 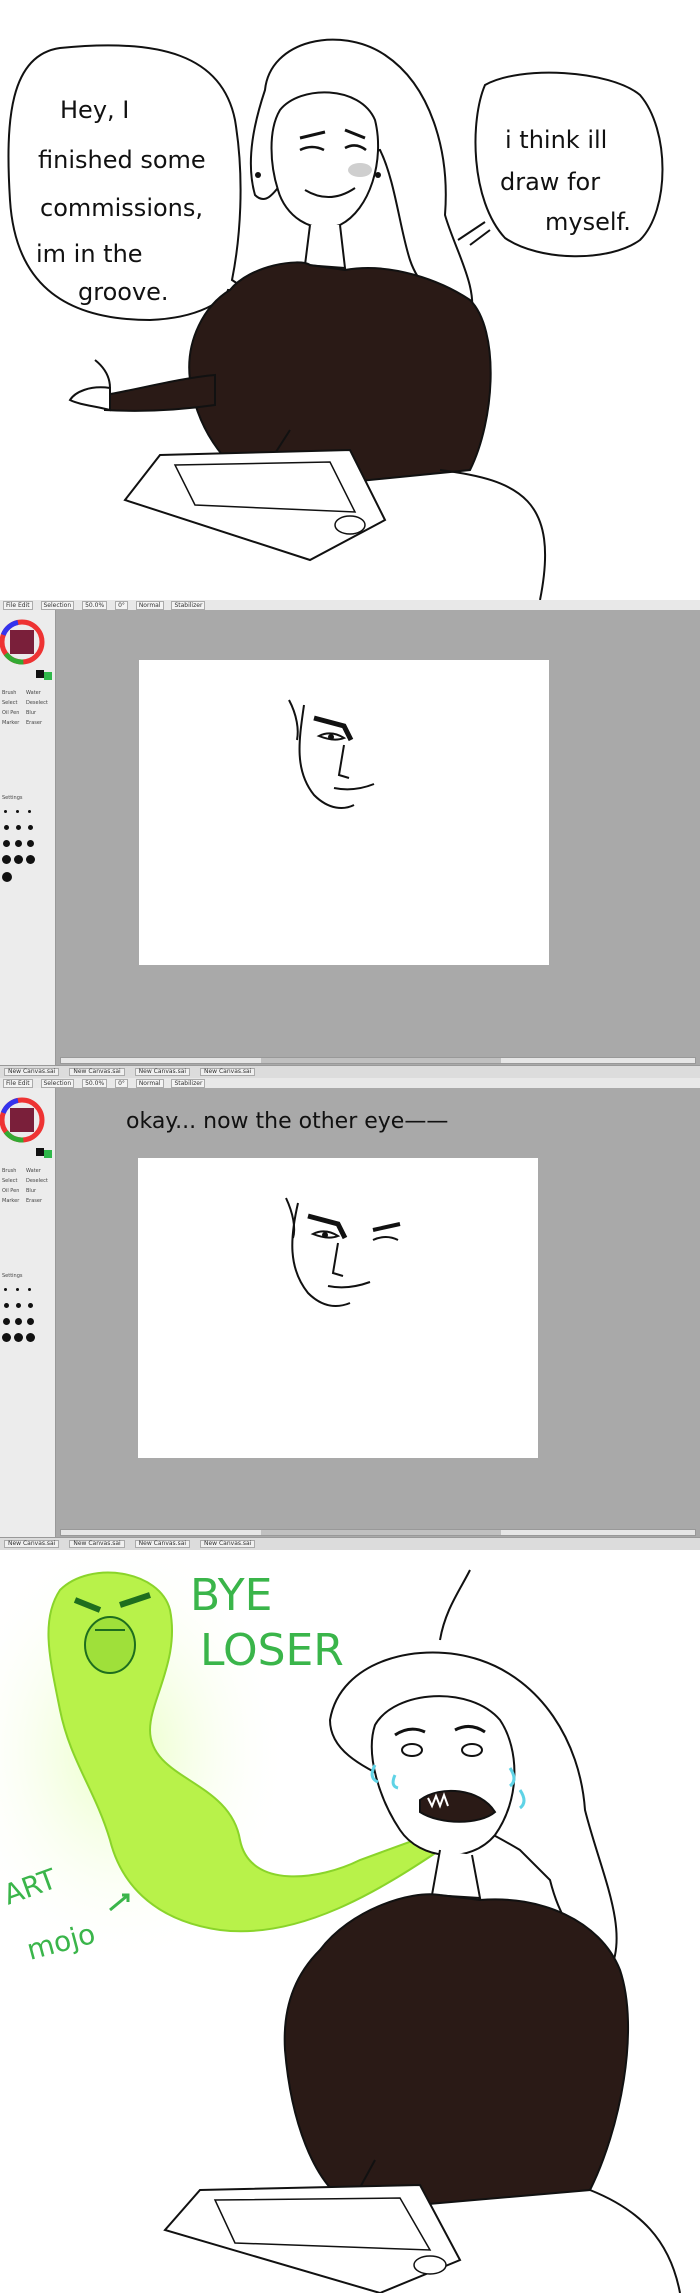 What do you see at coordinates (110, 1645) in the screenshot?
I see `ghost-shouting-mouth` at bounding box center [110, 1645].